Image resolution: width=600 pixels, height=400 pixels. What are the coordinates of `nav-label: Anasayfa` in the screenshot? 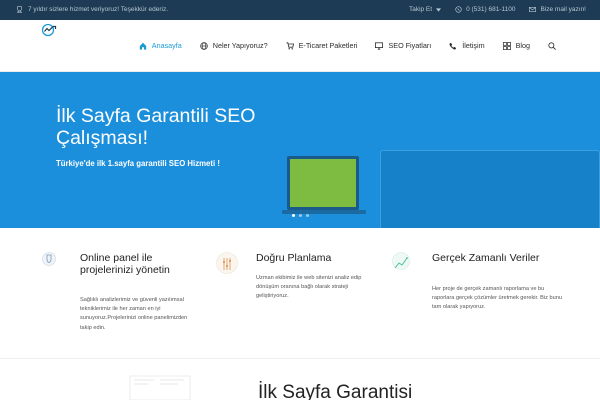 It's located at (166, 45).